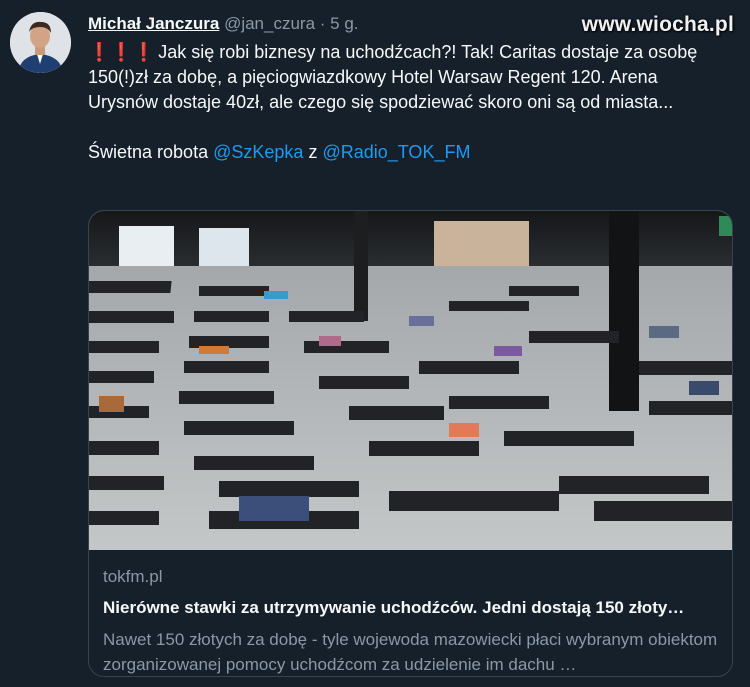 This screenshot has width=750, height=687. I want to click on site-watermark: www.wiocha.pl, so click(657, 24).